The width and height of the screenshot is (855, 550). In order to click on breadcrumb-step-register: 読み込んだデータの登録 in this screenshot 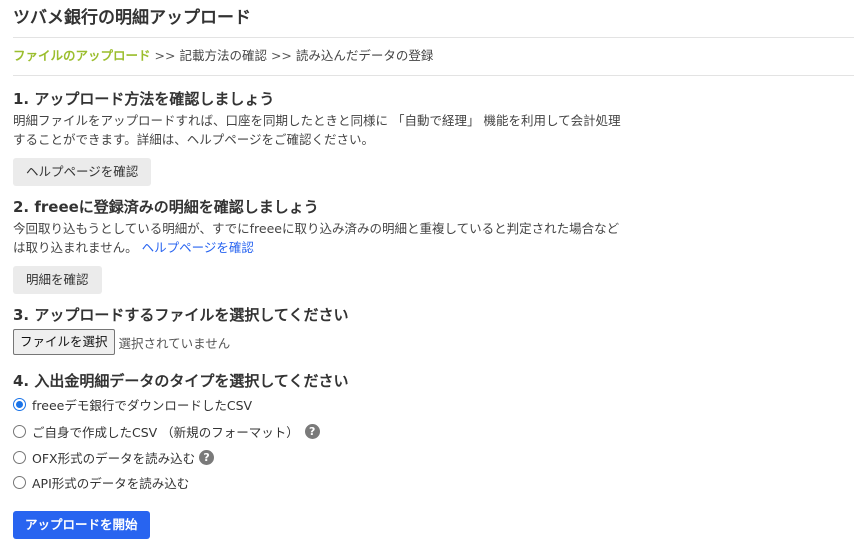, I will do `click(364, 55)`.